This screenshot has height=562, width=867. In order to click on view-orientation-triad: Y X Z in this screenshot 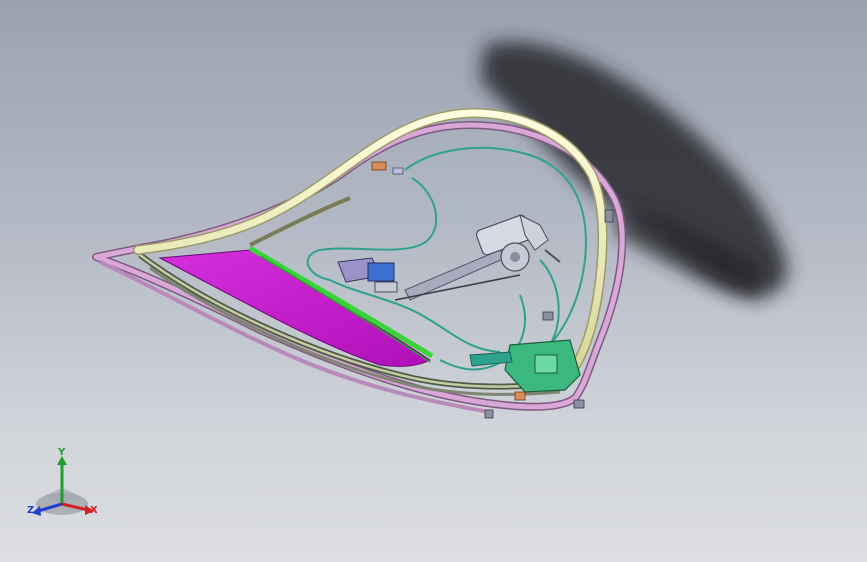, I will do `click(64, 488)`.